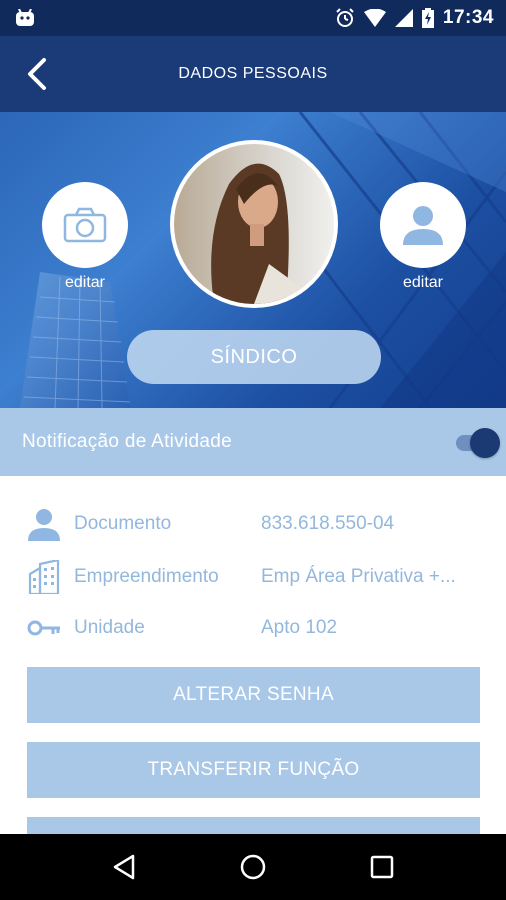 The image size is (506, 900). Describe the element at coordinates (44, 628) in the screenshot. I see `key-icon` at that location.